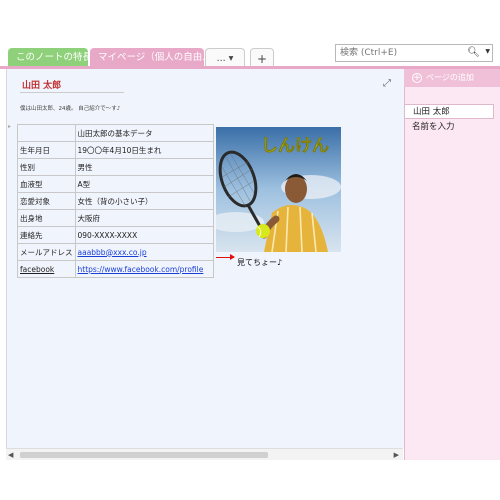 The height and width of the screenshot is (500, 500). I want to click on plus-circle-icon: +, so click(417, 78).